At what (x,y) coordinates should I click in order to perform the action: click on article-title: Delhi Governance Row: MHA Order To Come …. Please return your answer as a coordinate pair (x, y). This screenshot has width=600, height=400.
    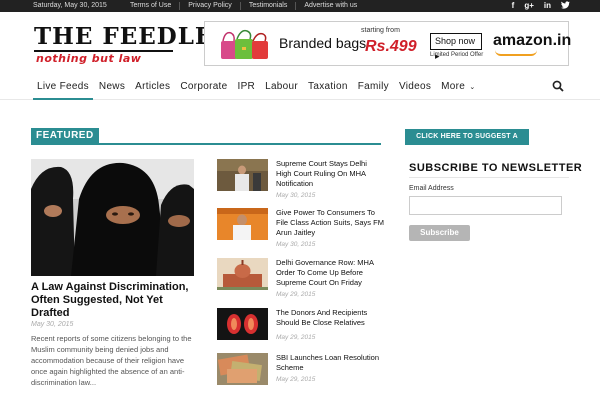
    Looking at the image, I should click on (330, 273).